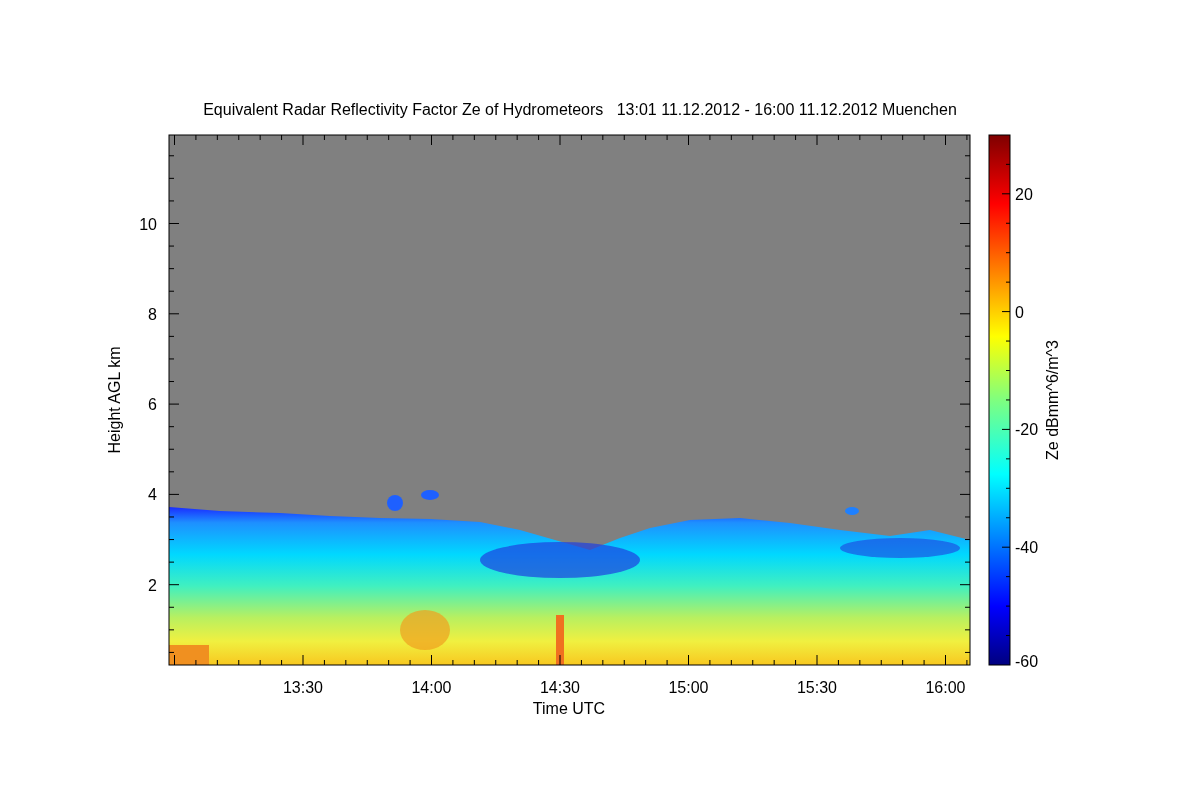 The width and height of the screenshot is (1200, 800). What do you see at coordinates (431, 687) in the screenshot?
I see `x-tick-label: 14:00` at bounding box center [431, 687].